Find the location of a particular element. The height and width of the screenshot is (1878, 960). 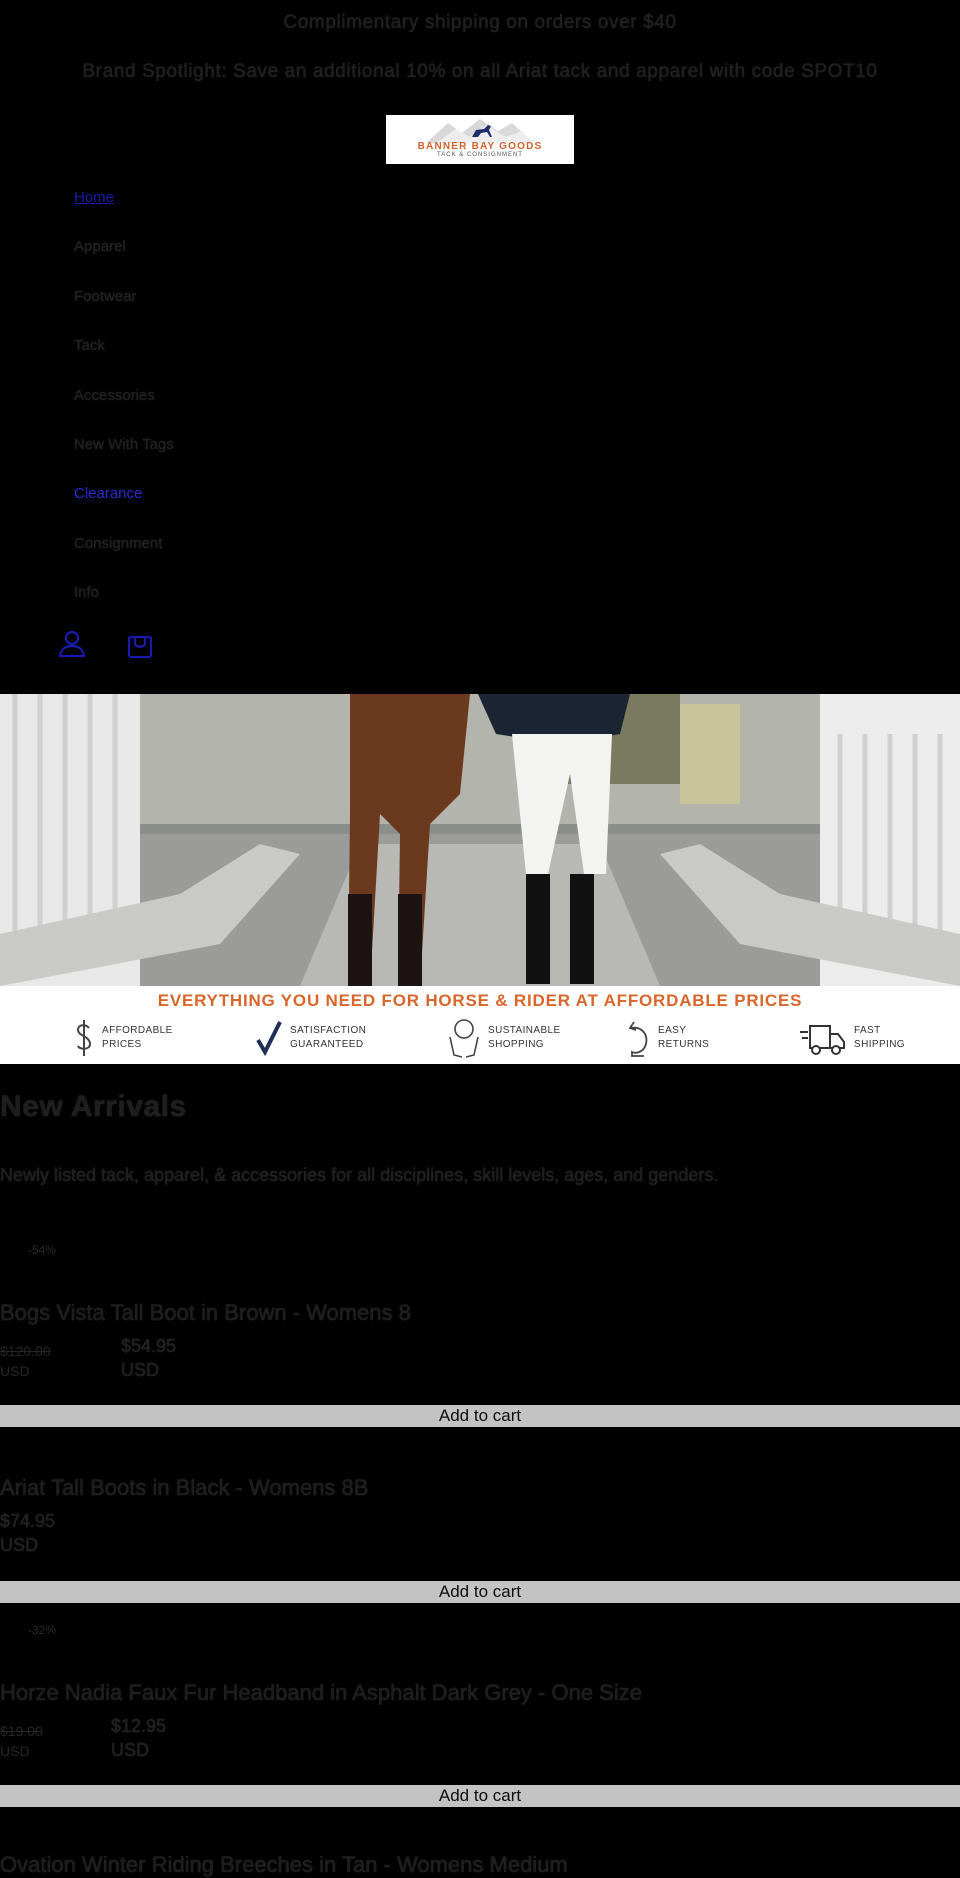

original-price: $120.00 is located at coordinates (25, 1351).